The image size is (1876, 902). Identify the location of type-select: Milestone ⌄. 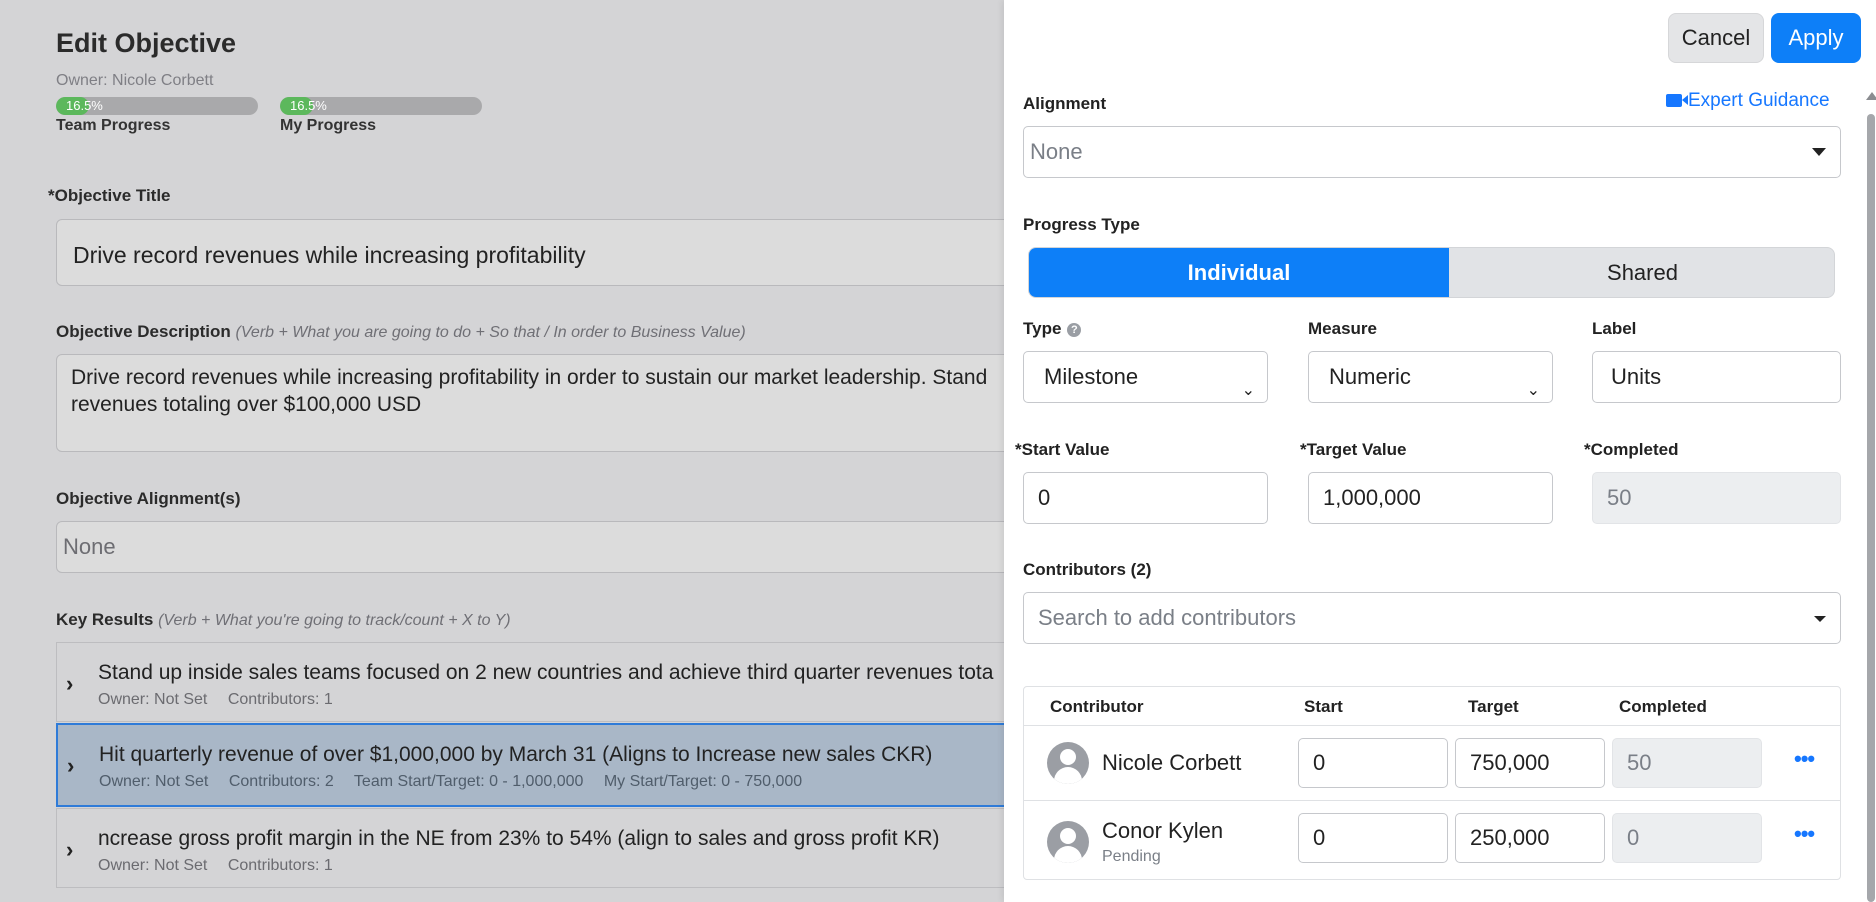
(1145, 377).